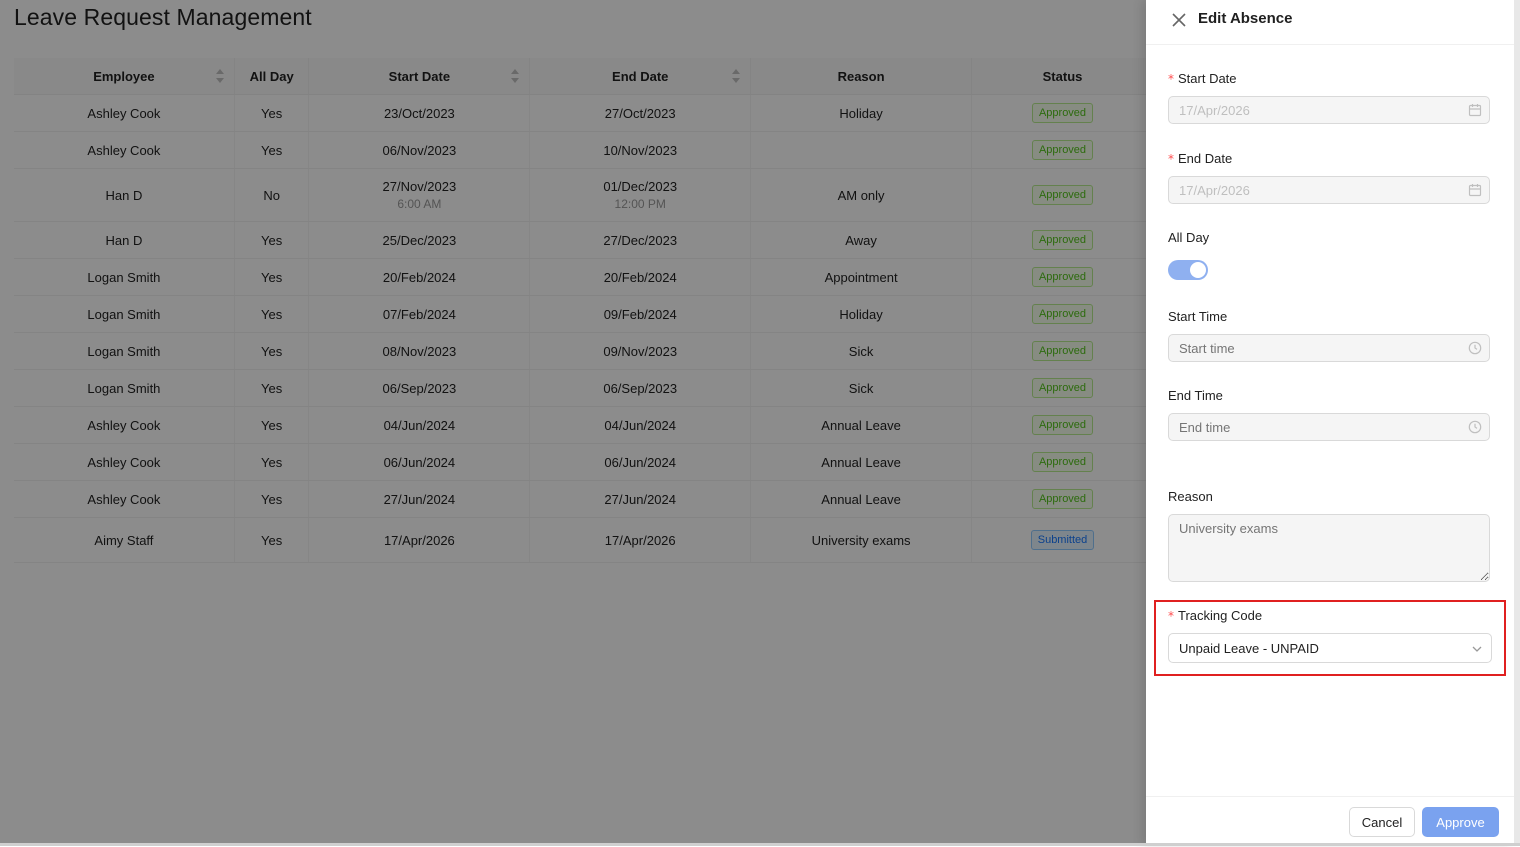 This screenshot has width=1520, height=847. I want to click on all-day-label: All Day, so click(1189, 237).